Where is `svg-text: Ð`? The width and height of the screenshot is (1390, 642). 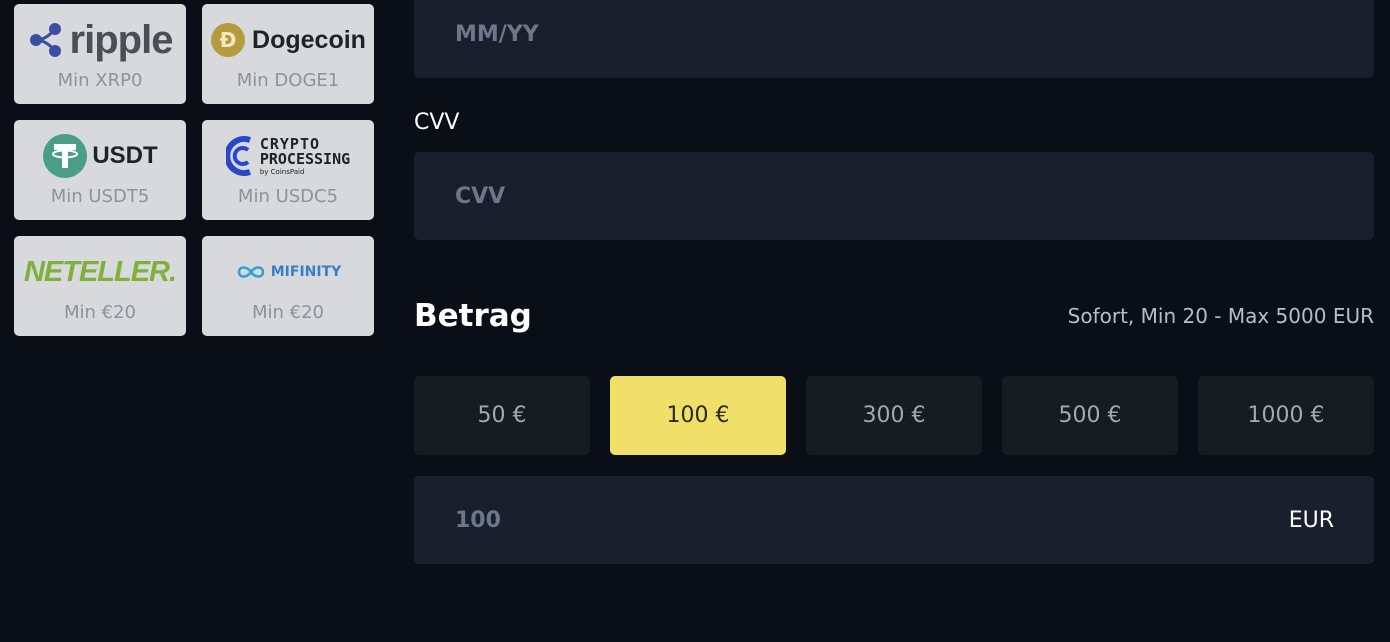 svg-text: Ð is located at coordinates (228, 40).